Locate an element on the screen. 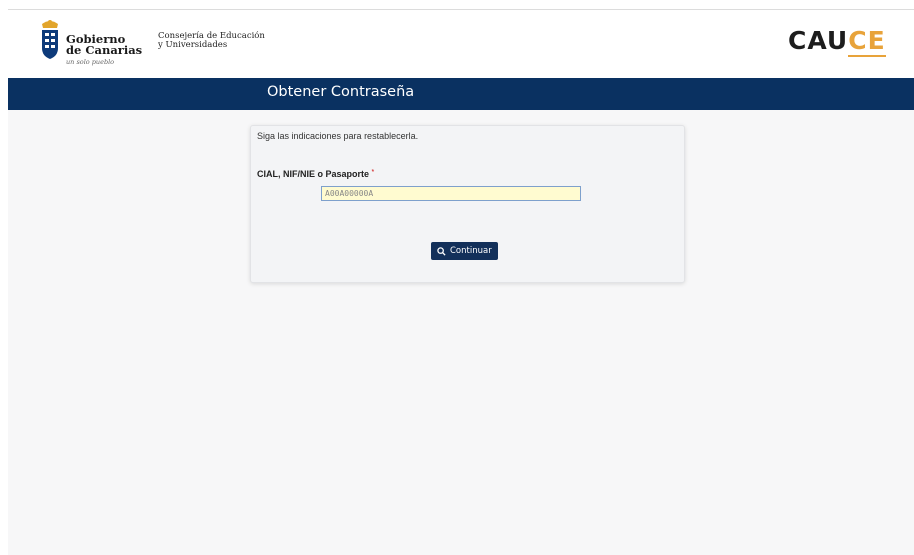  motto-text: un solo pueblo is located at coordinates (90, 62).